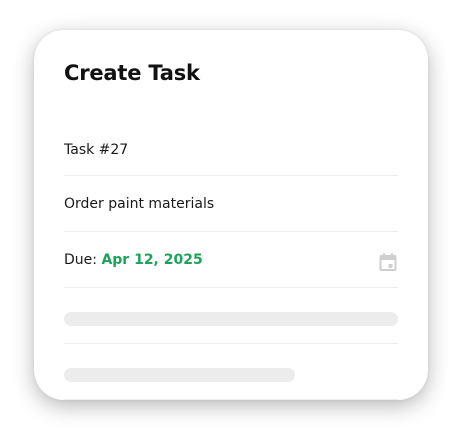  Describe the element at coordinates (151, 260) in the screenshot. I see `due-date-value: Apr 12, 2025` at that location.